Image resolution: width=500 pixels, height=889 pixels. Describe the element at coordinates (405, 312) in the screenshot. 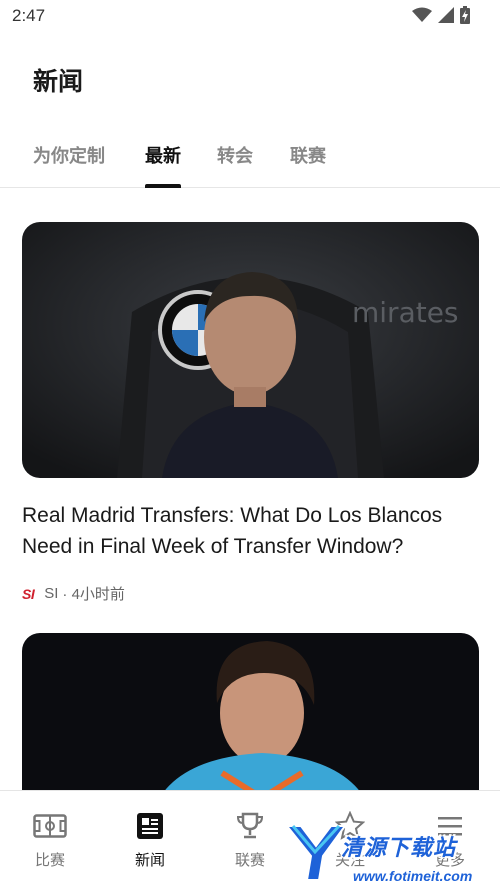

I see `svg-text: mirates` at that location.